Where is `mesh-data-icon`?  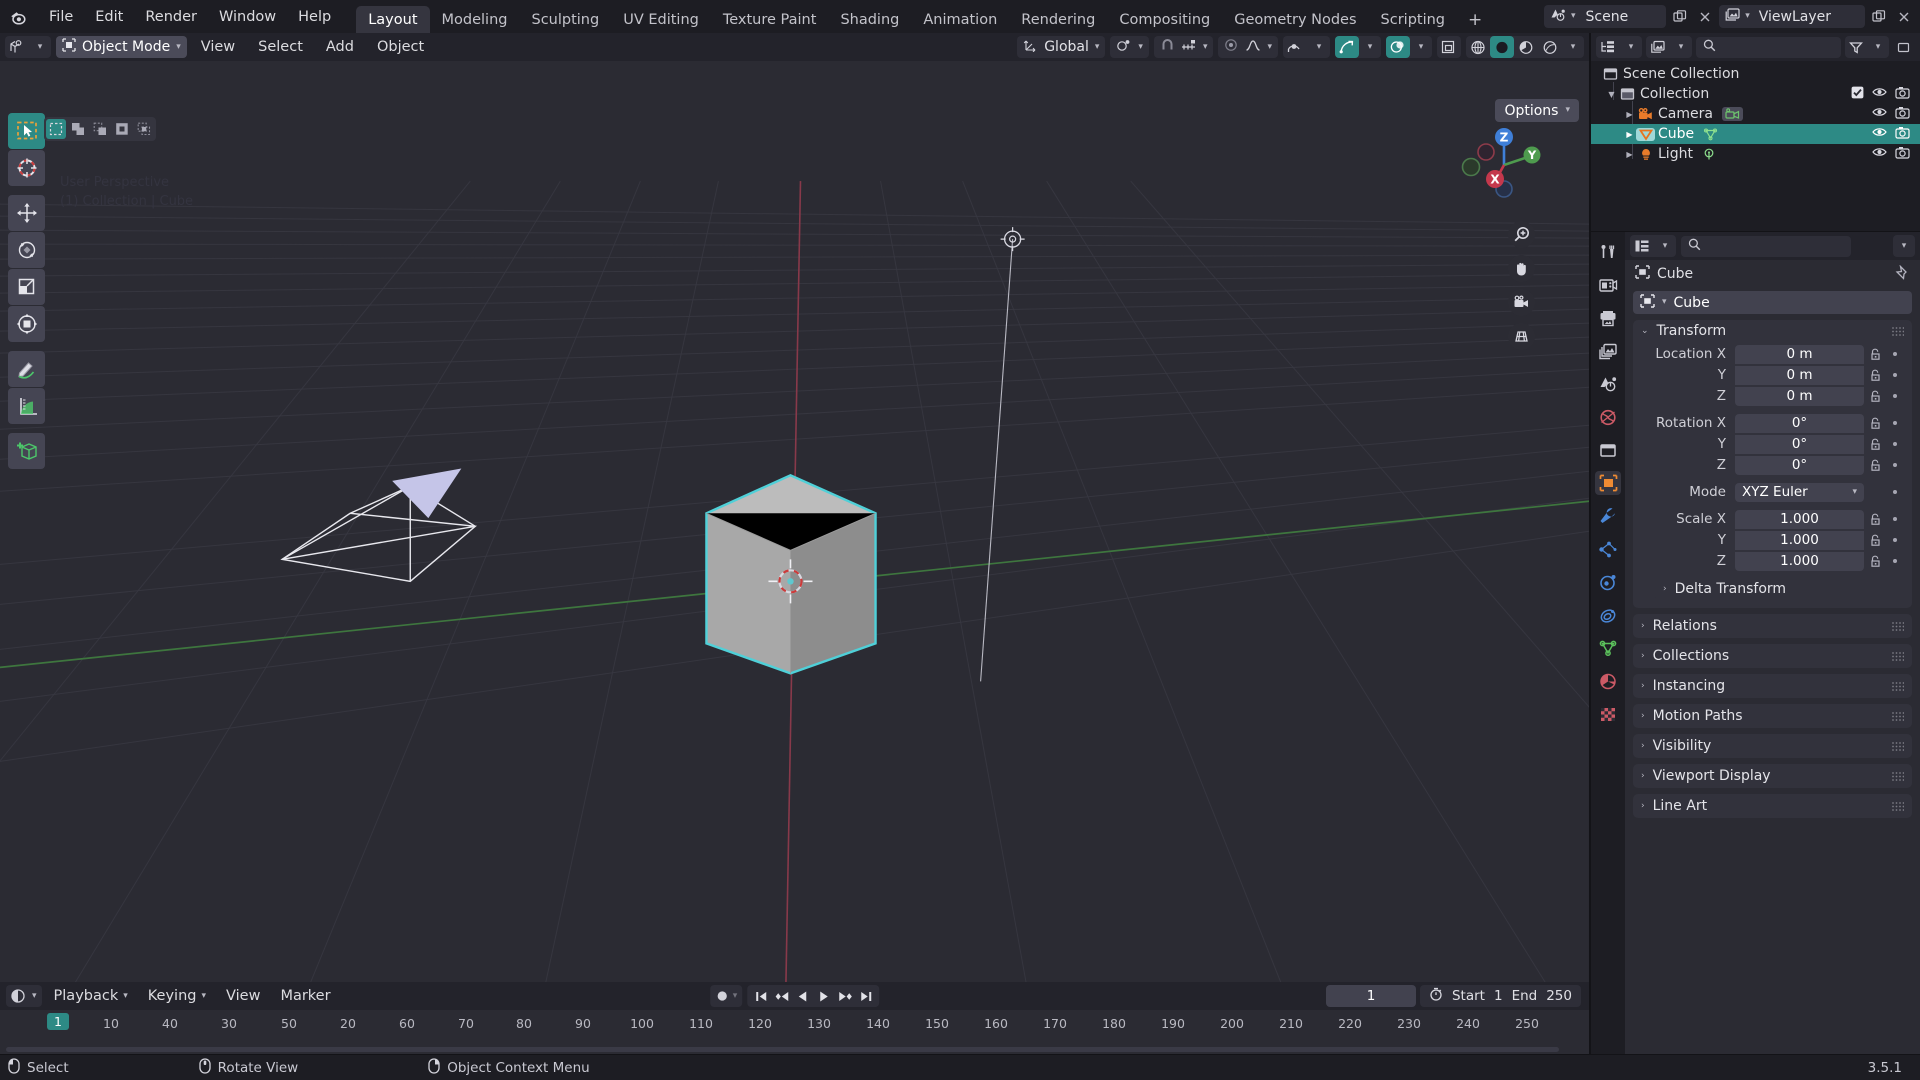
mesh-data-icon is located at coordinates (1710, 134).